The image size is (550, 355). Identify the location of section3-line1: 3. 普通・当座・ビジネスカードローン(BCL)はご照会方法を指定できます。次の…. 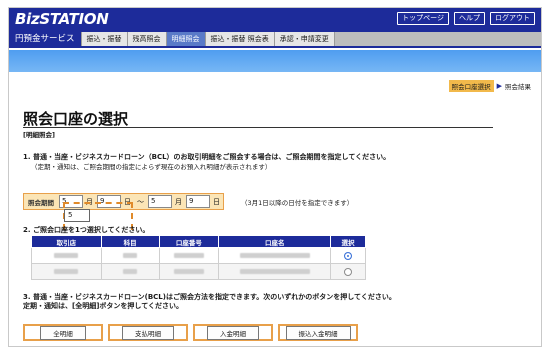
(209, 297).